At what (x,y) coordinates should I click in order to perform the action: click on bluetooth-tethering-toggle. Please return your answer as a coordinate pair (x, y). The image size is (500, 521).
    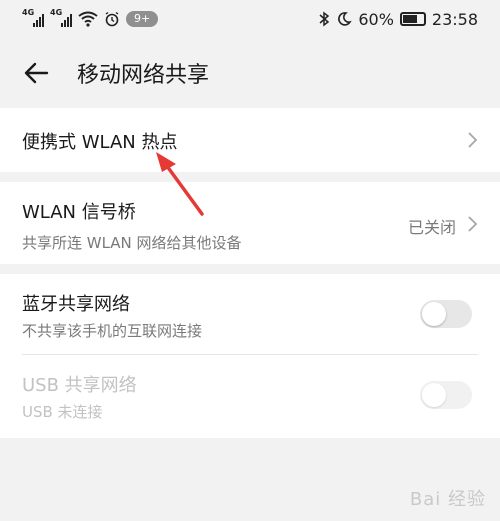
    Looking at the image, I should click on (446, 314).